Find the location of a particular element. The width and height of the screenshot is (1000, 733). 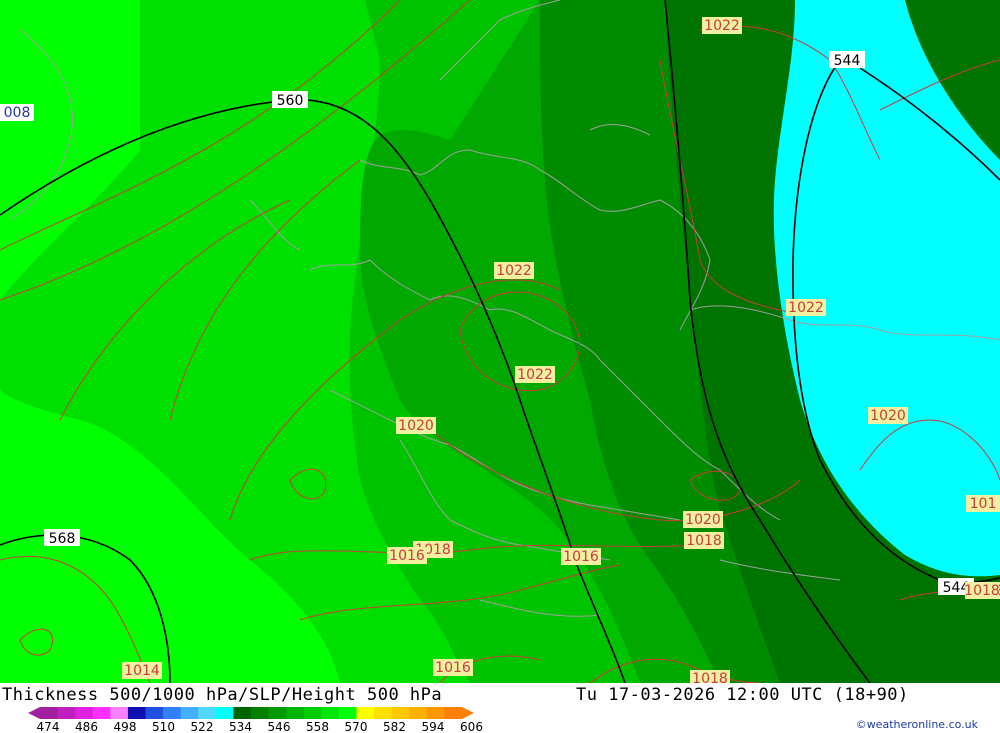

legend-tick-label: 486 is located at coordinates (86, 726).